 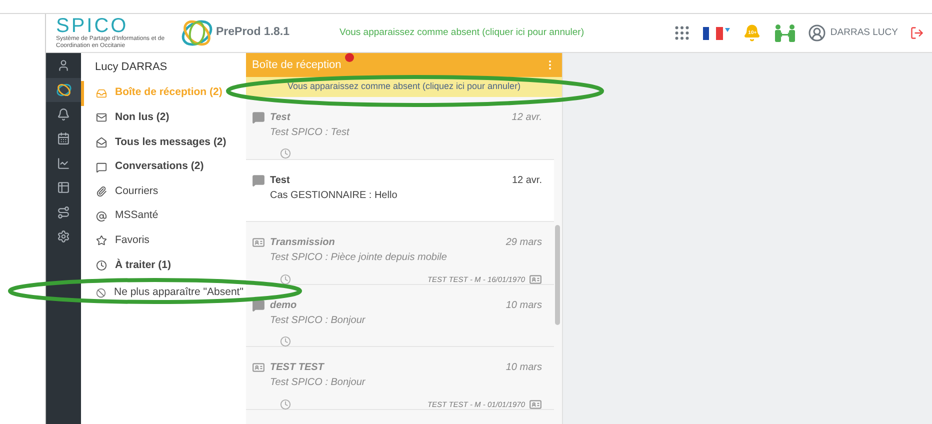 What do you see at coordinates (63, 187) in the screenshot?
I see `table-icon` at bounding box center [63, 187].